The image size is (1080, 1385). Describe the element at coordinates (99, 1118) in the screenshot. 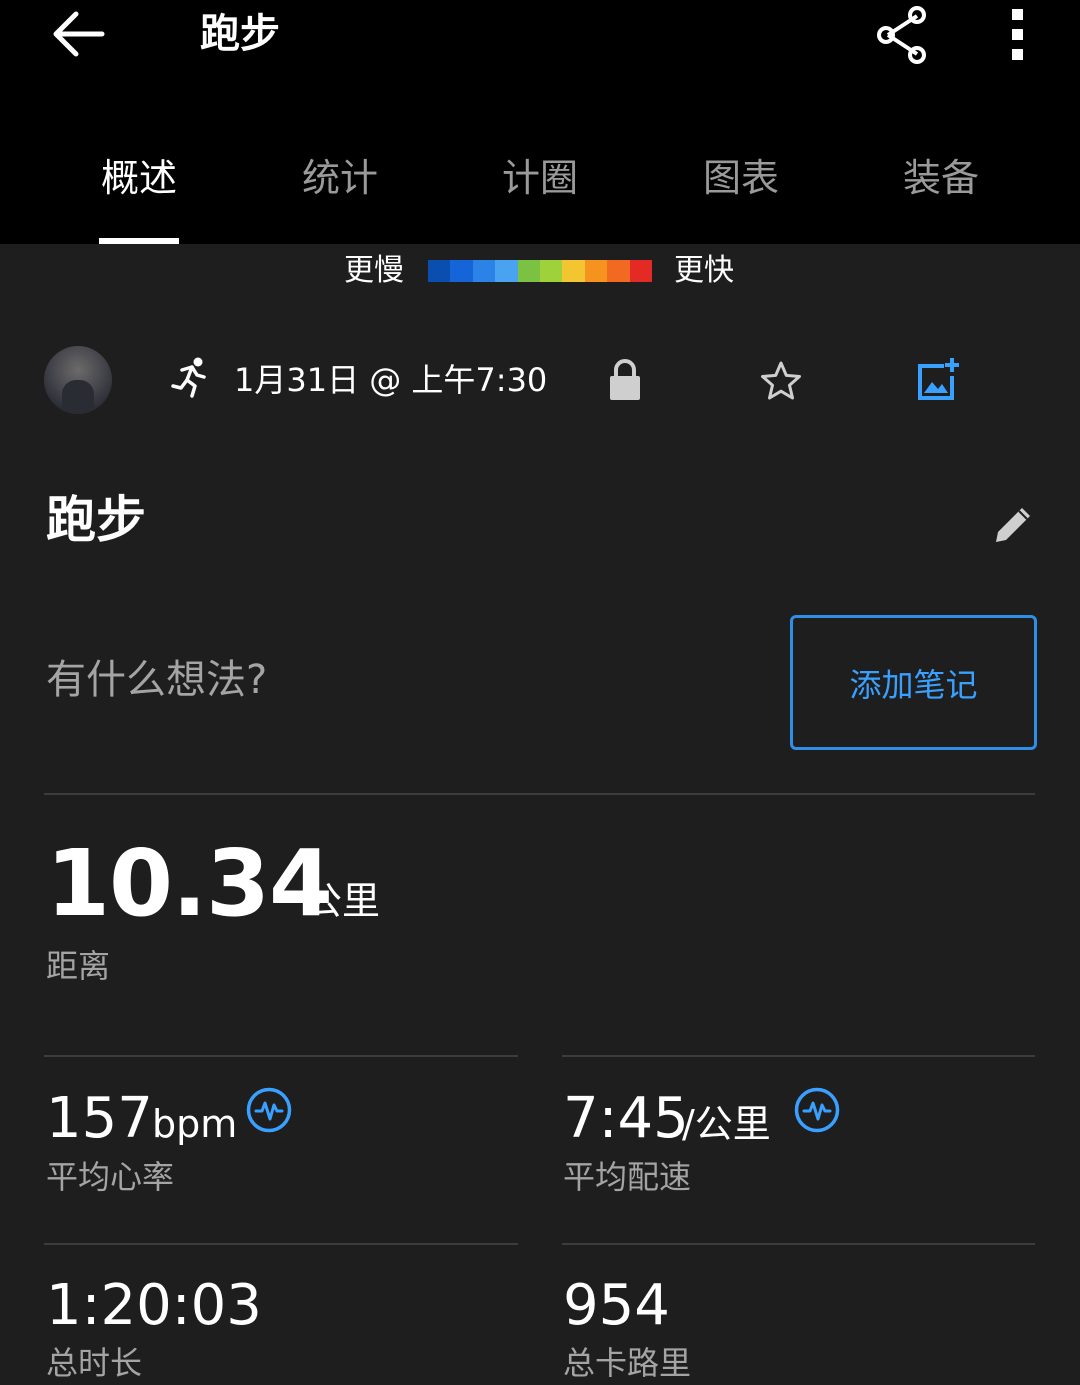

I see `avg-heart-rate-value: 157` at that location.